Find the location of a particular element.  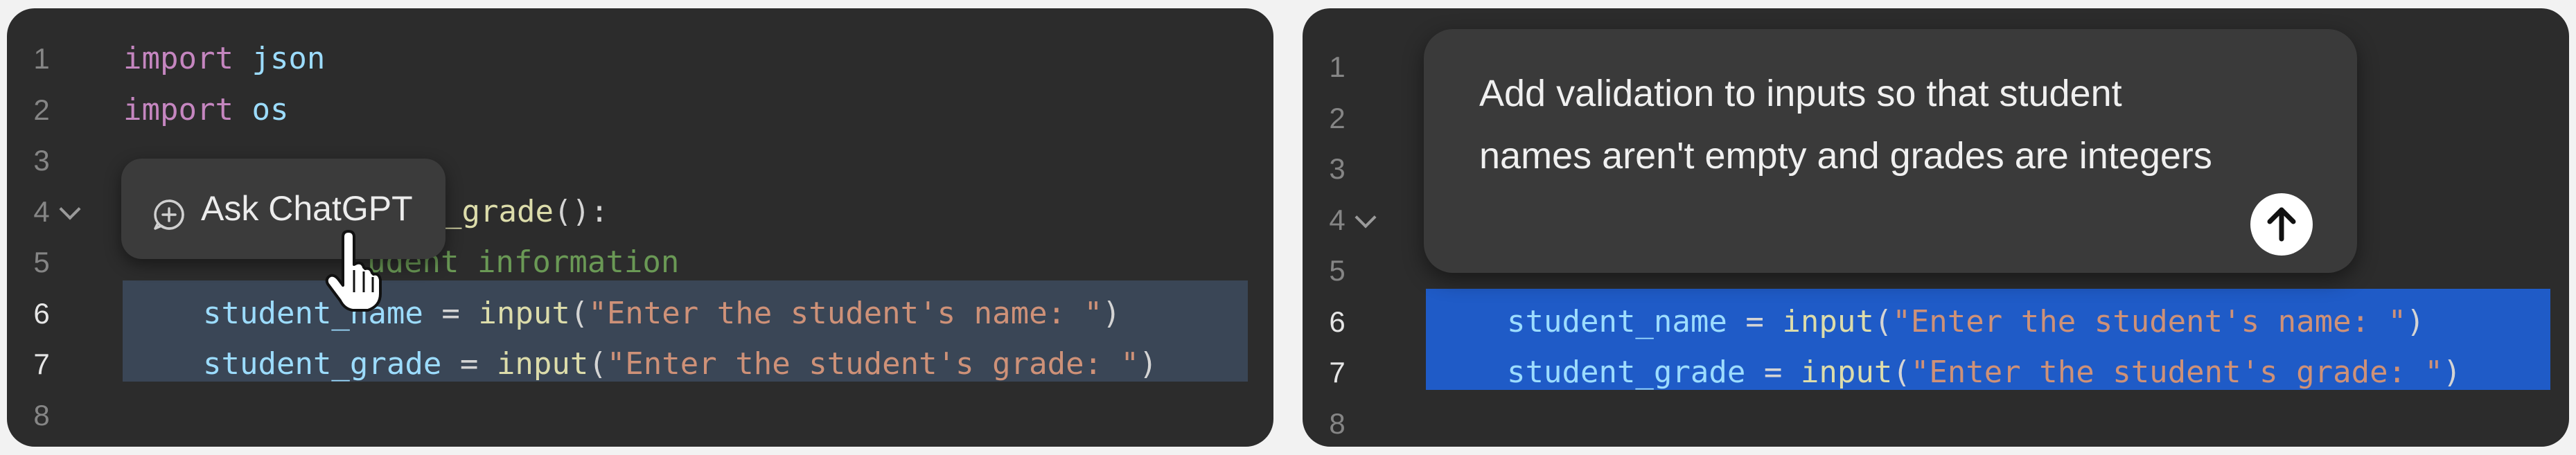

code-token: json is located at coordinates (289, 59).